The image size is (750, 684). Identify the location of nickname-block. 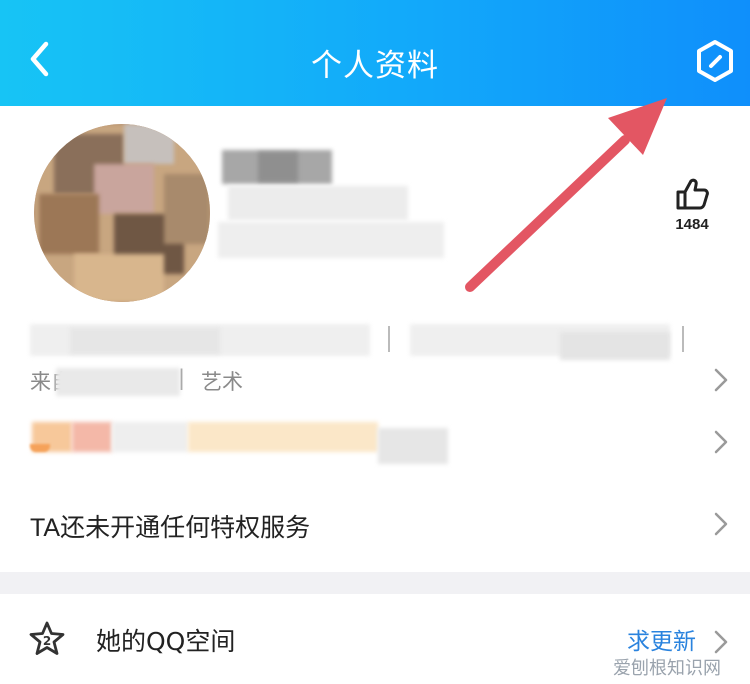
(333, 206).